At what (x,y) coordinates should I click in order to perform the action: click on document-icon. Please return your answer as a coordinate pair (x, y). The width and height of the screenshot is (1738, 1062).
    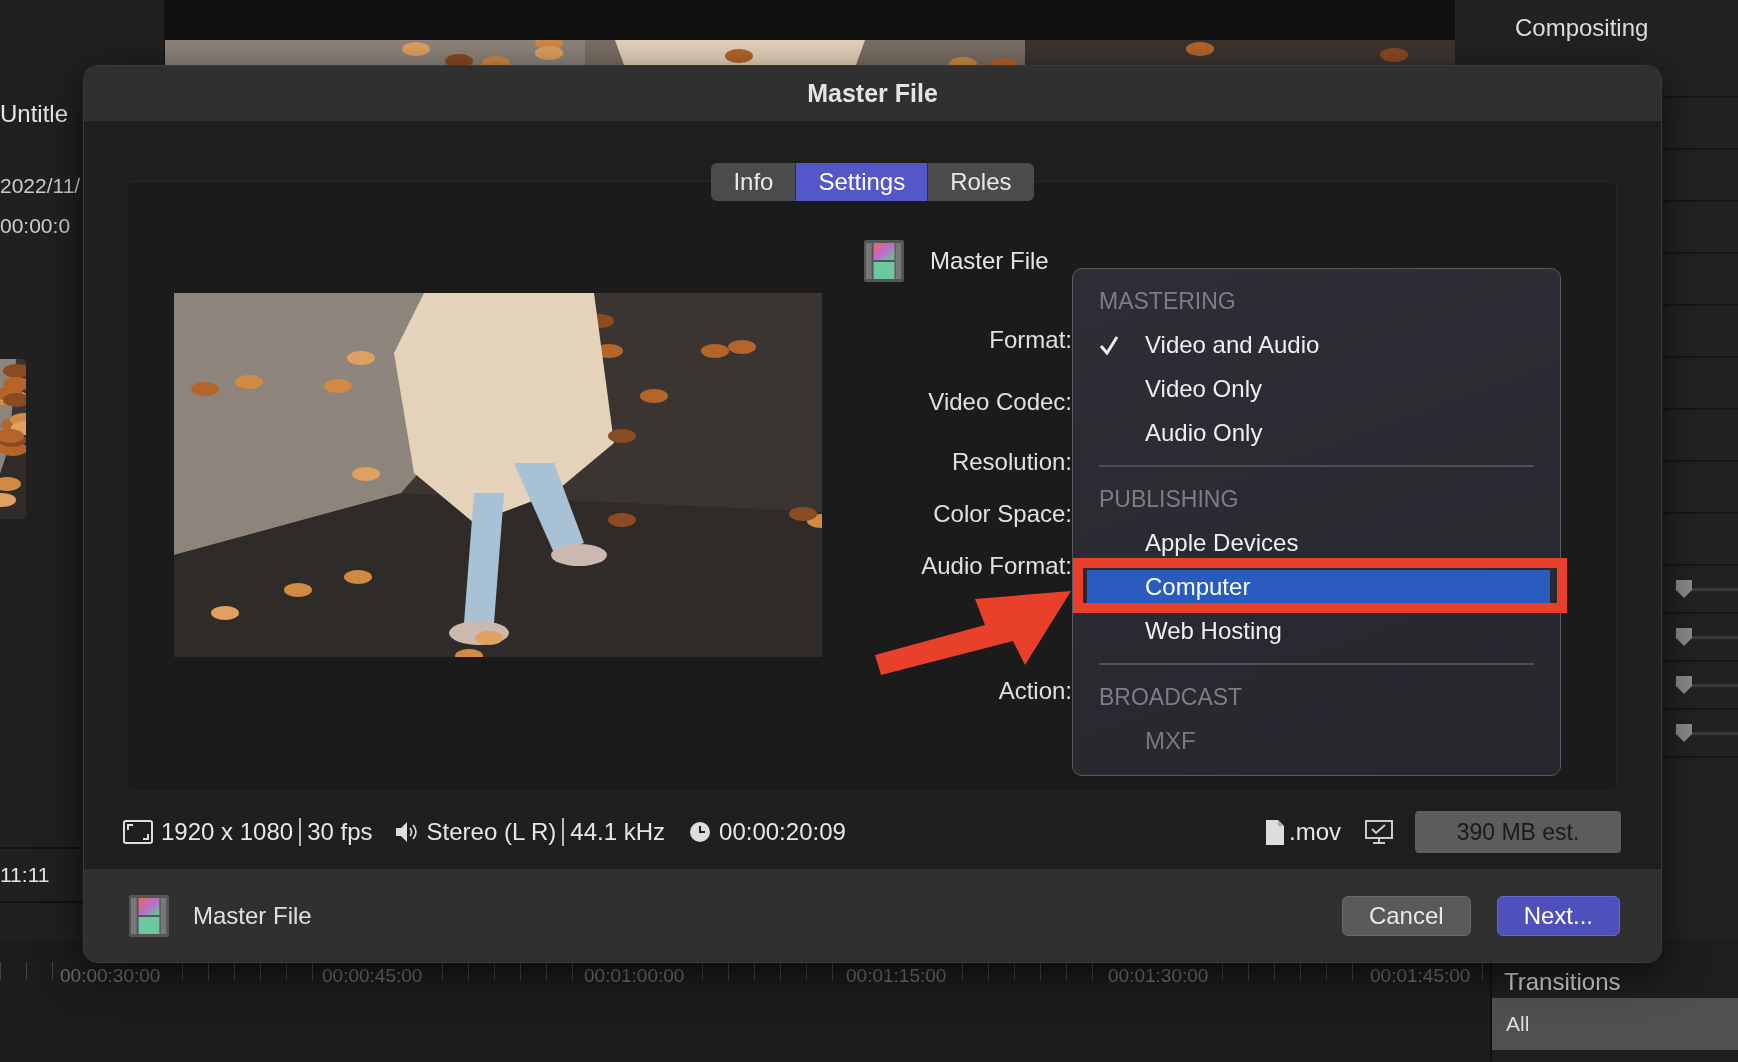
    Looking at the image, I should click on (1275, 832).